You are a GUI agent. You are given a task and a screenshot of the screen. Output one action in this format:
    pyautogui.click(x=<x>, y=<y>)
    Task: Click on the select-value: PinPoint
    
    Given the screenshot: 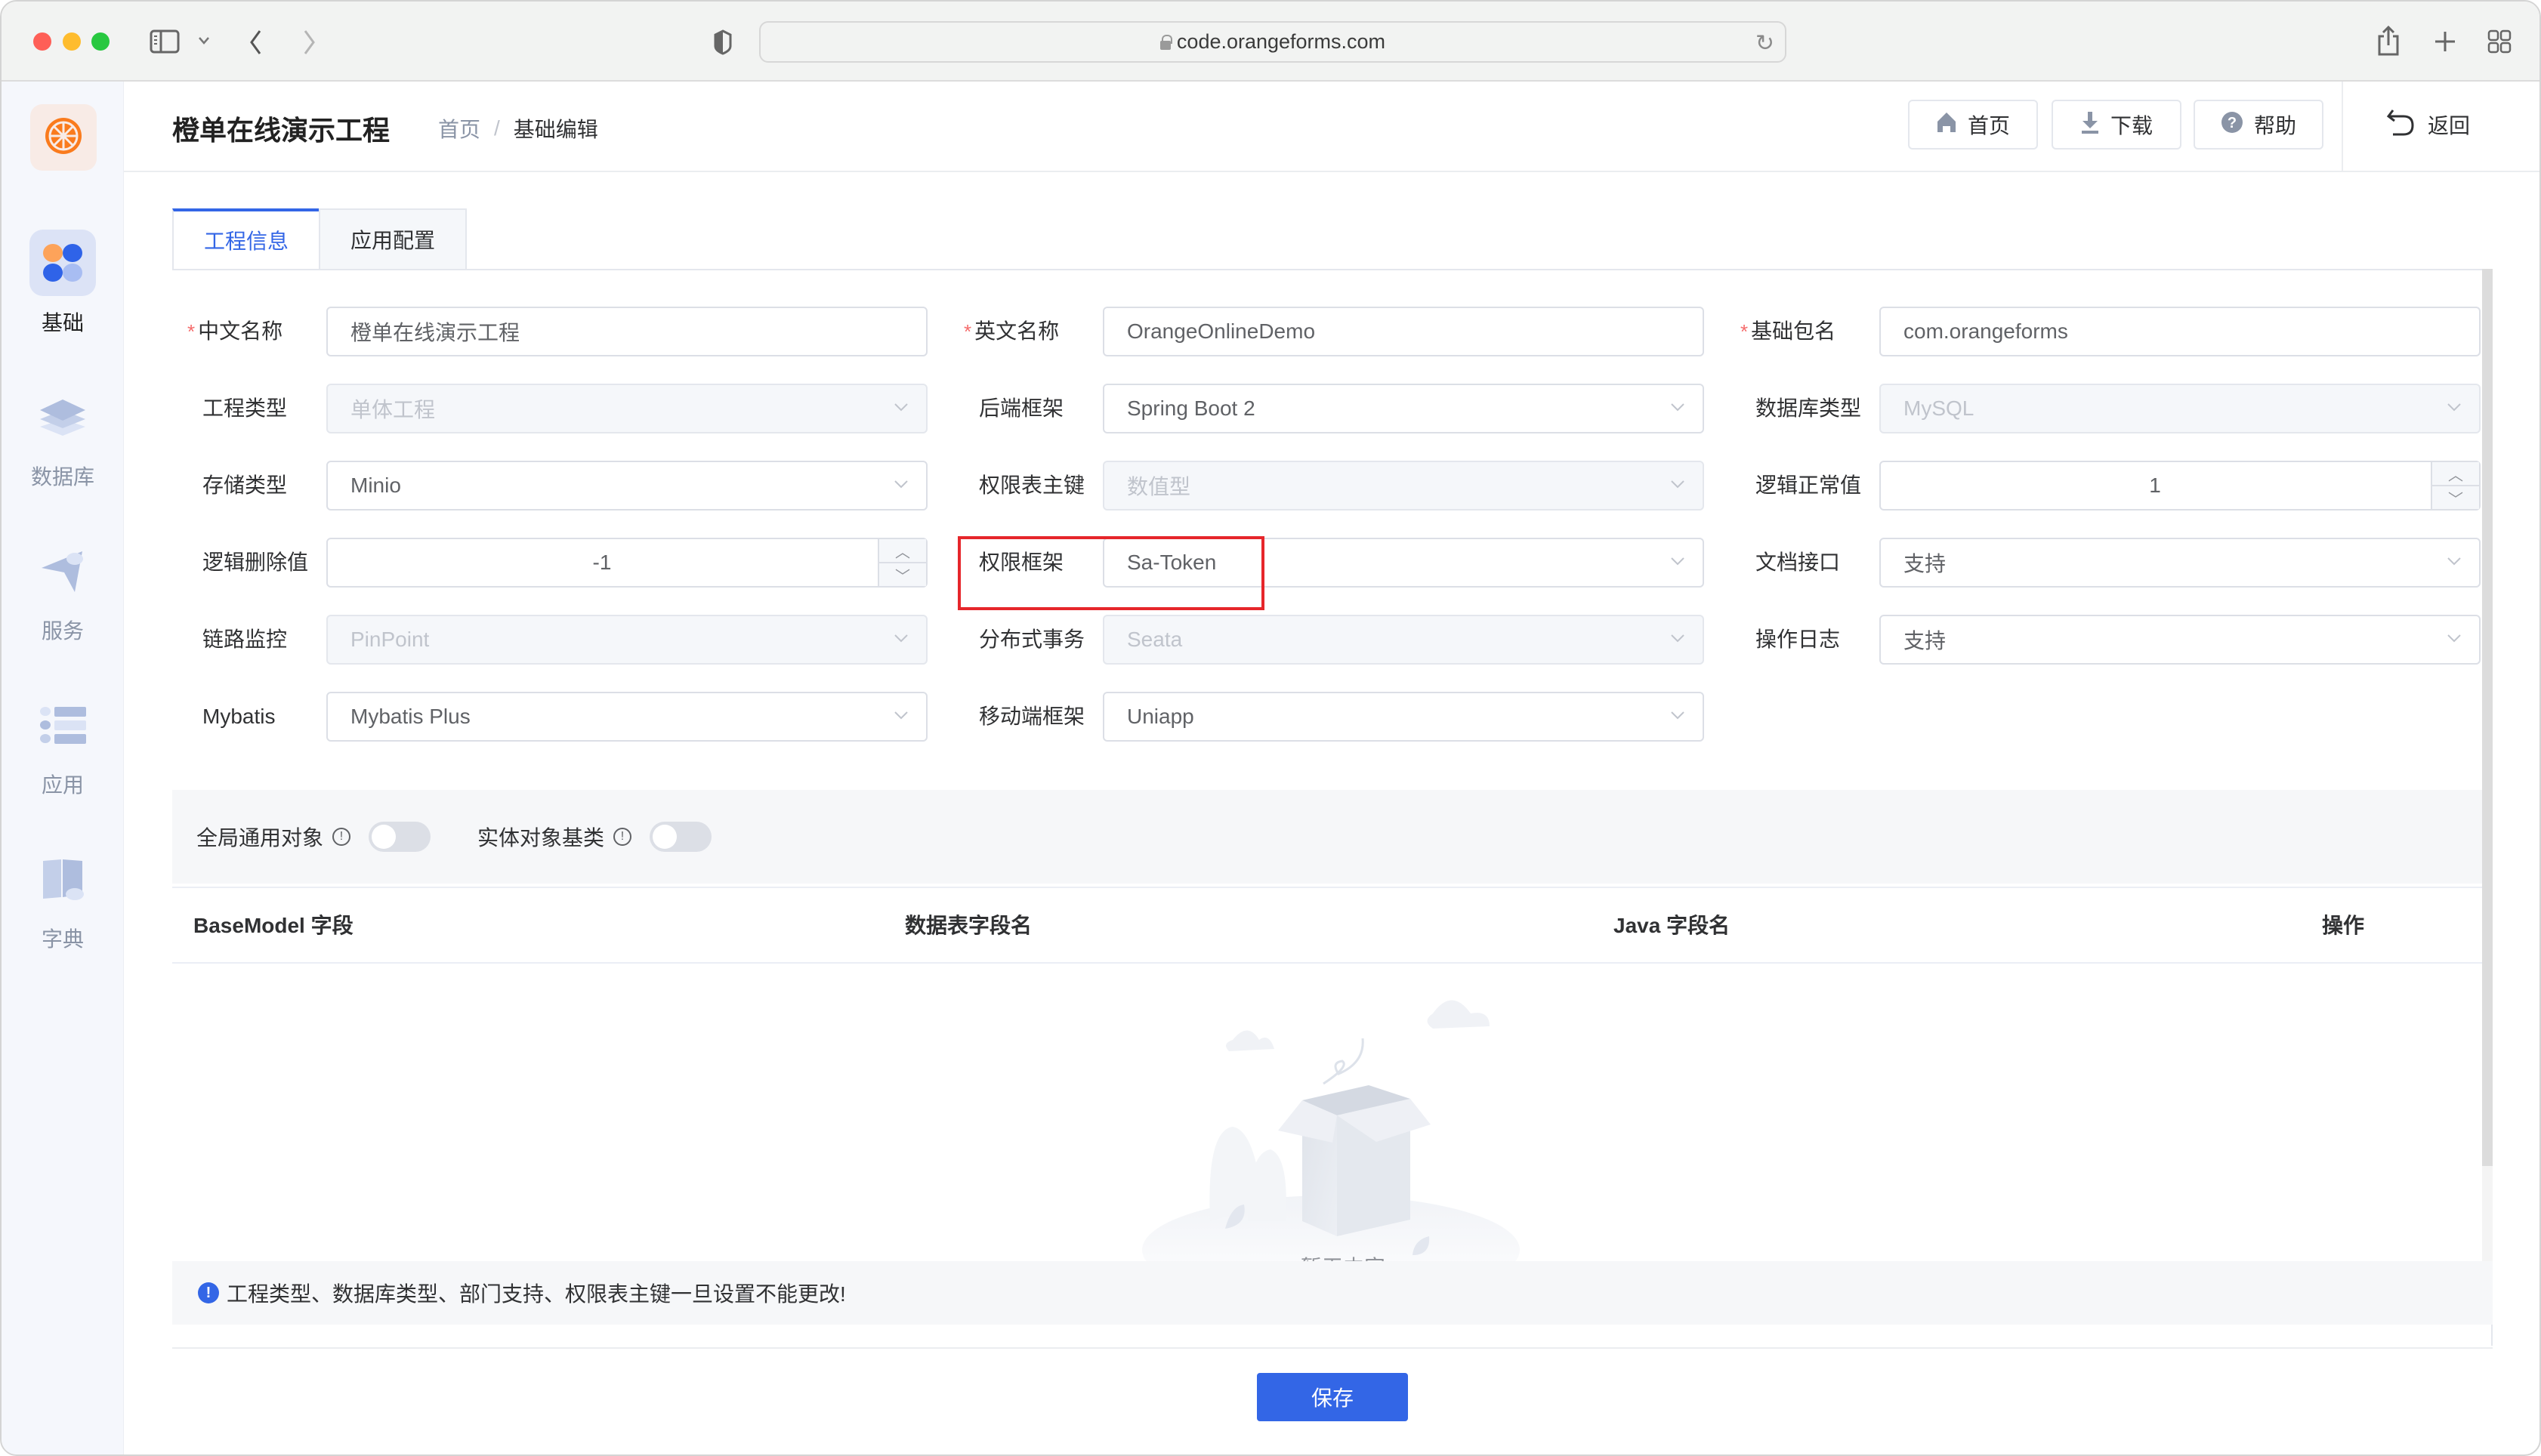 What is the action you would take?
    pyautogui.click(x=390, y=639)
    